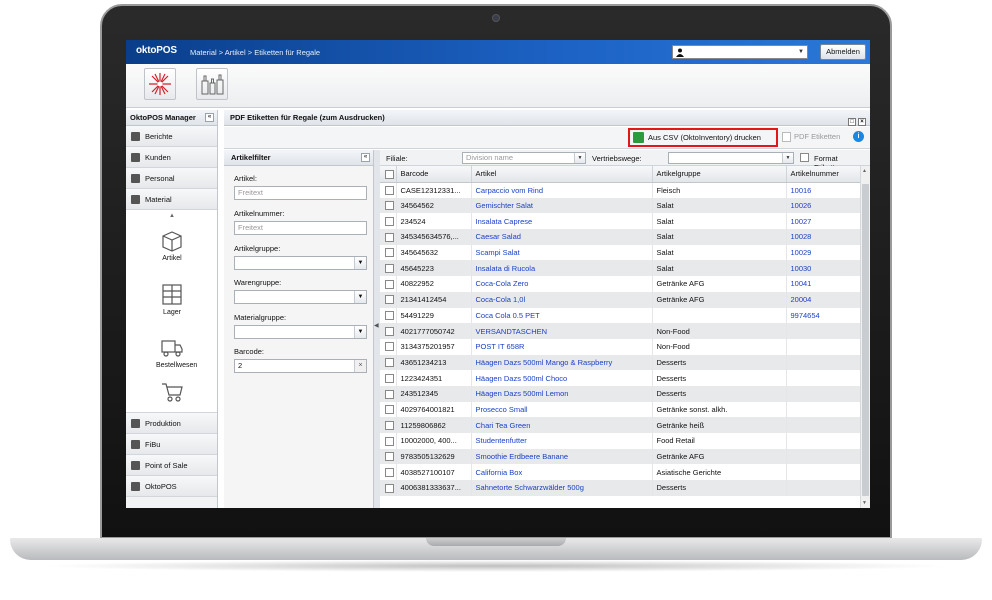 This screenshot has height=600, width=992. What do you see at coordinates (171, 465) in the screenshot?
I see `sidebar-item-pos: Point of Sale` at bounding box center [171, 465].